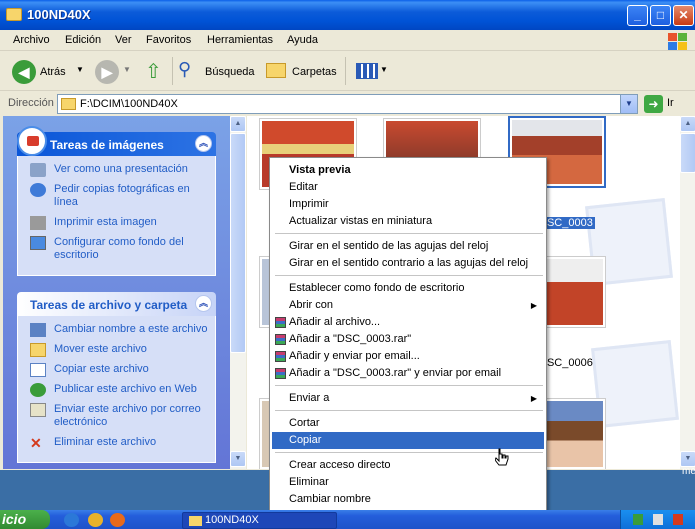  Describe the element at coordinates (566, 363) in the screenshot. I see `thumbnail-label: DSC_0006` at that location.